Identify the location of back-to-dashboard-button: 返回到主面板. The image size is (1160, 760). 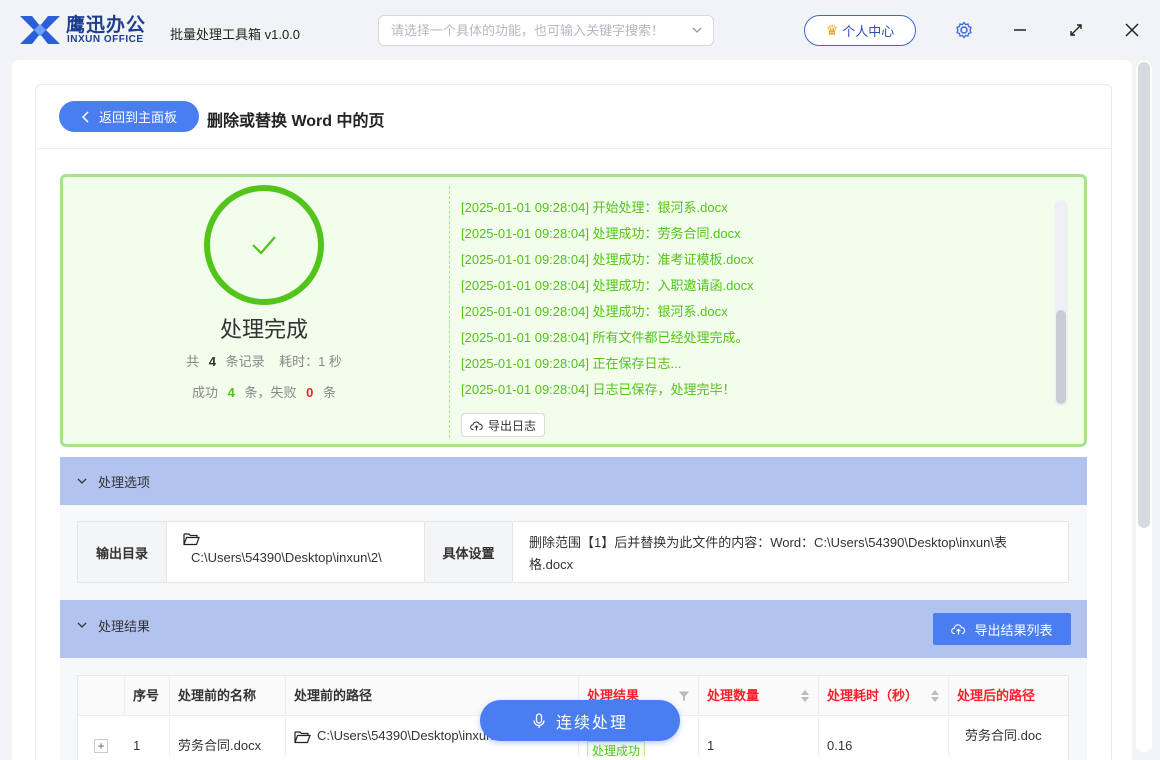
(129, 116).